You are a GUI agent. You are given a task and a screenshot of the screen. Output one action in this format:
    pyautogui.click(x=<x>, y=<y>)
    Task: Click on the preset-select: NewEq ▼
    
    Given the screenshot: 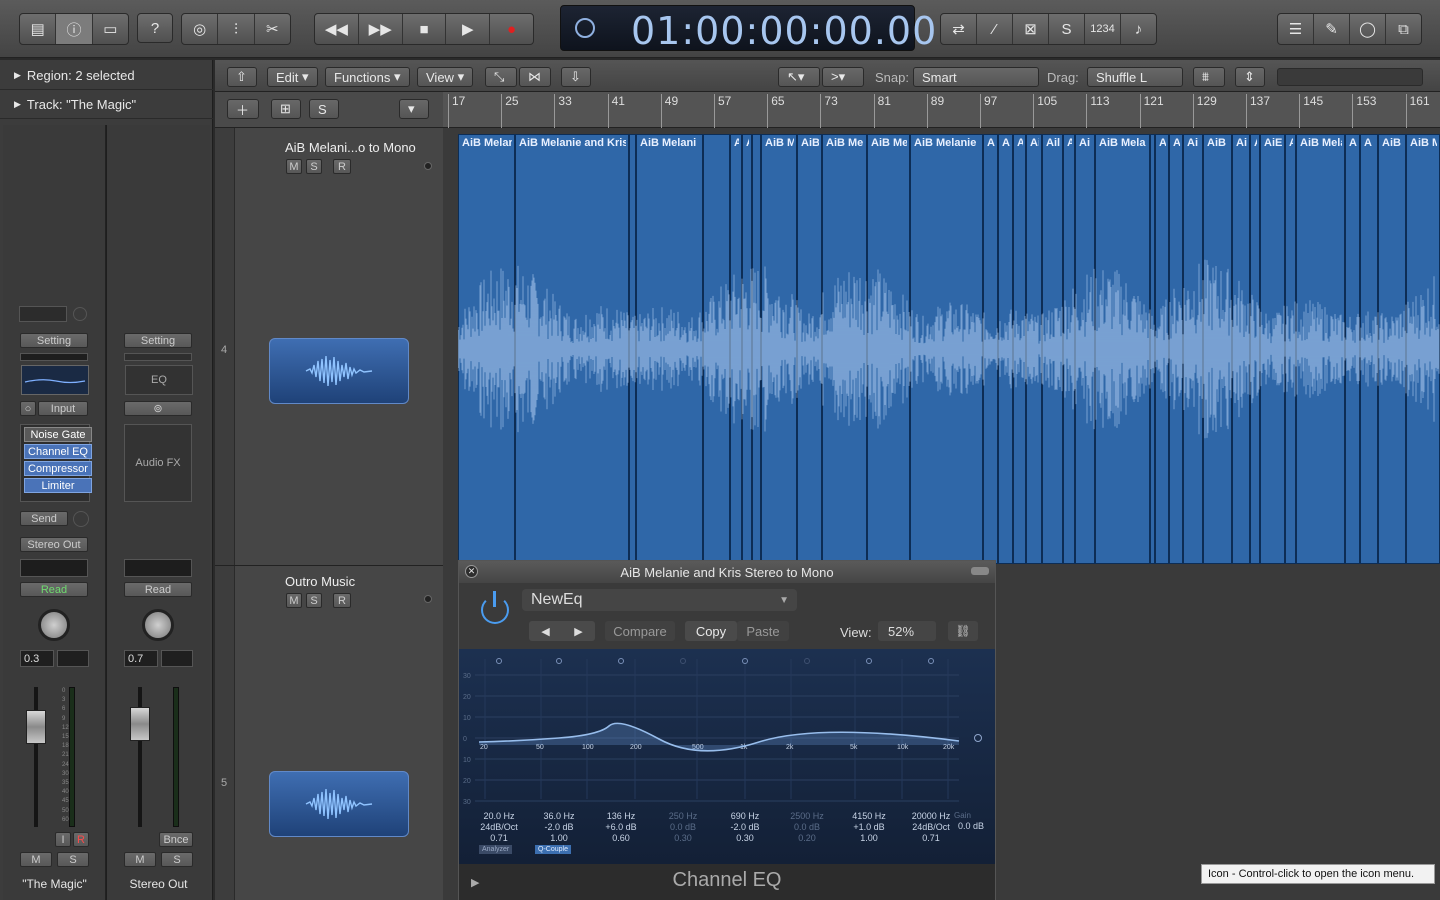 What is the action you would take?
    pyautogui.click(x=659, y=600)
    